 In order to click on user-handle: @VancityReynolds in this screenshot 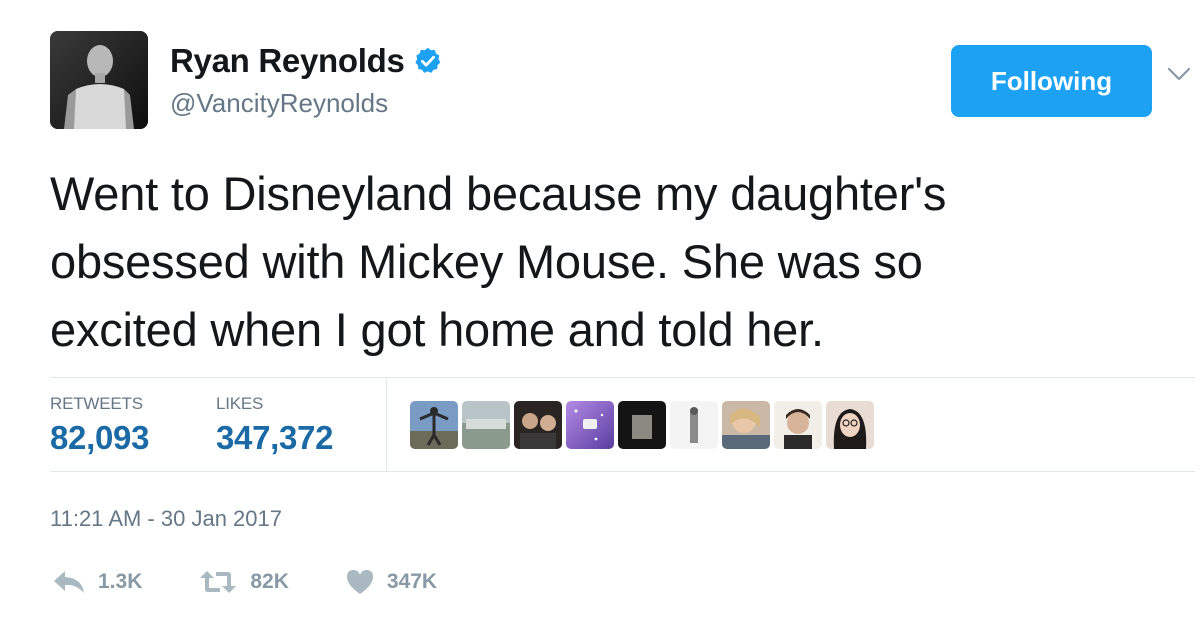, I will do `click(279, 103)`.